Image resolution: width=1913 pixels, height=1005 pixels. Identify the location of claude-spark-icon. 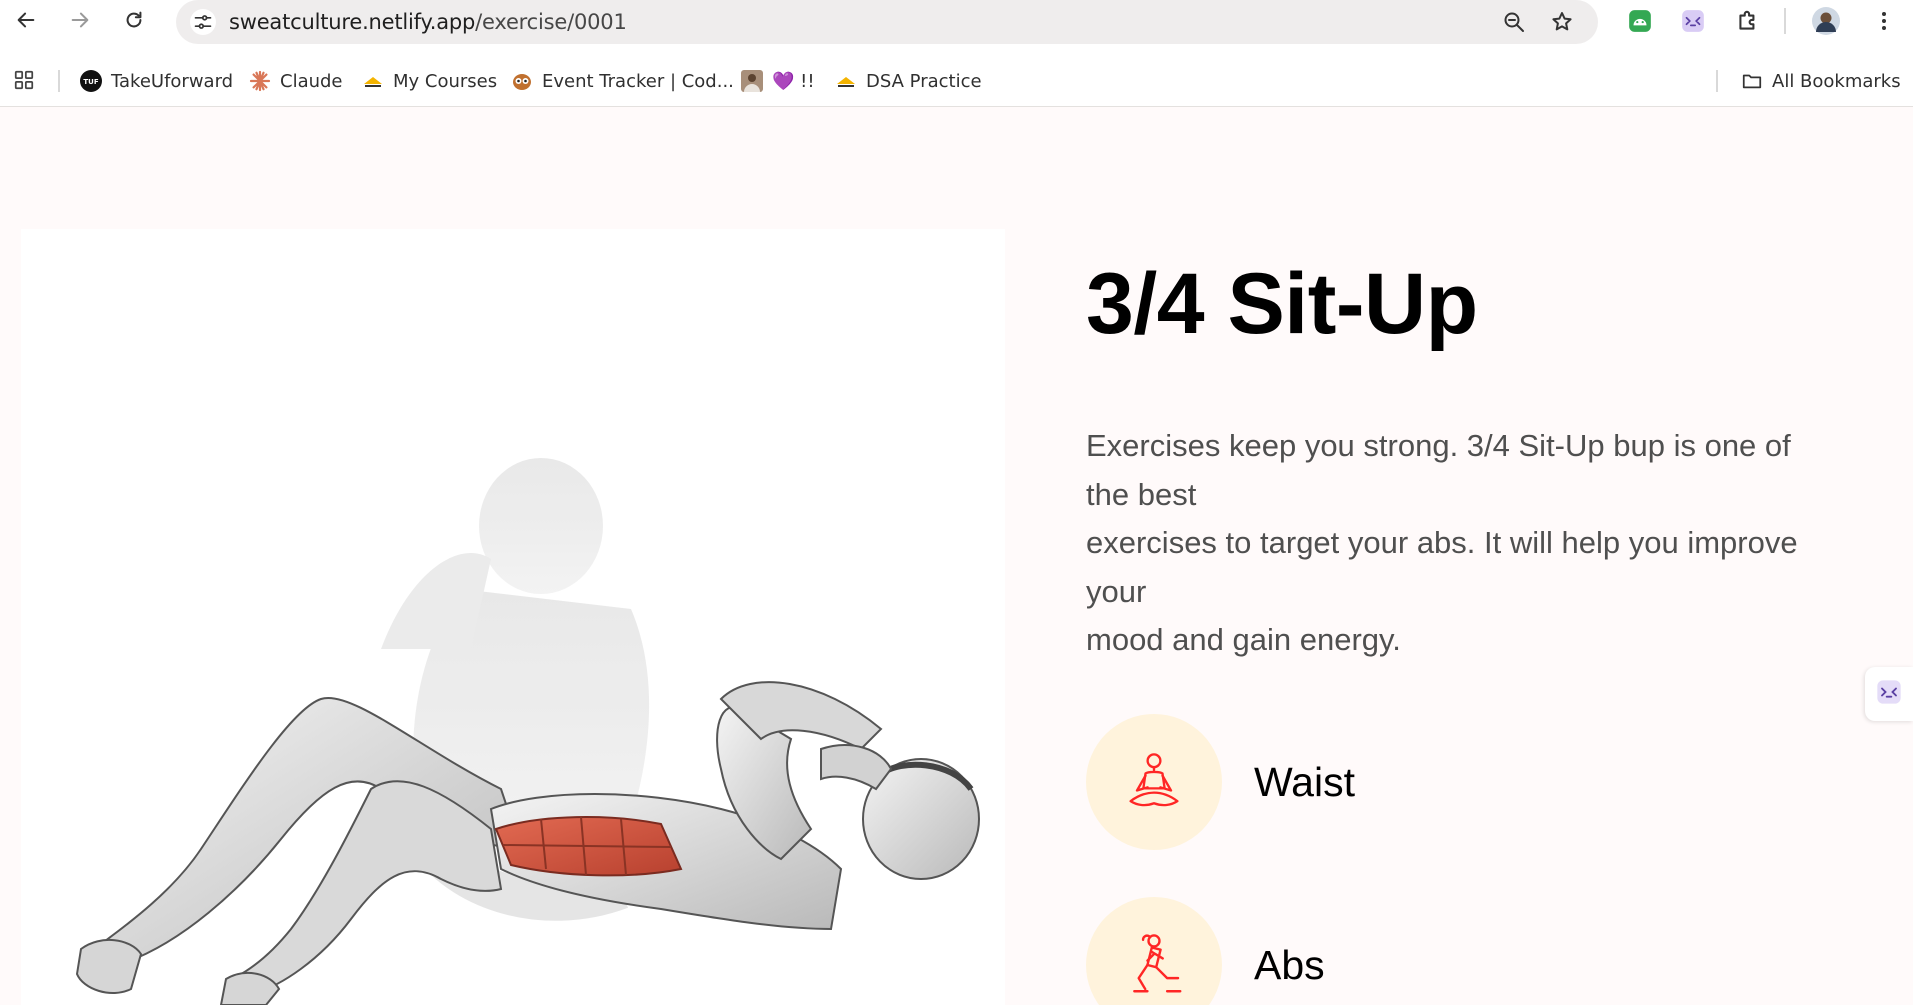
(260, 81).